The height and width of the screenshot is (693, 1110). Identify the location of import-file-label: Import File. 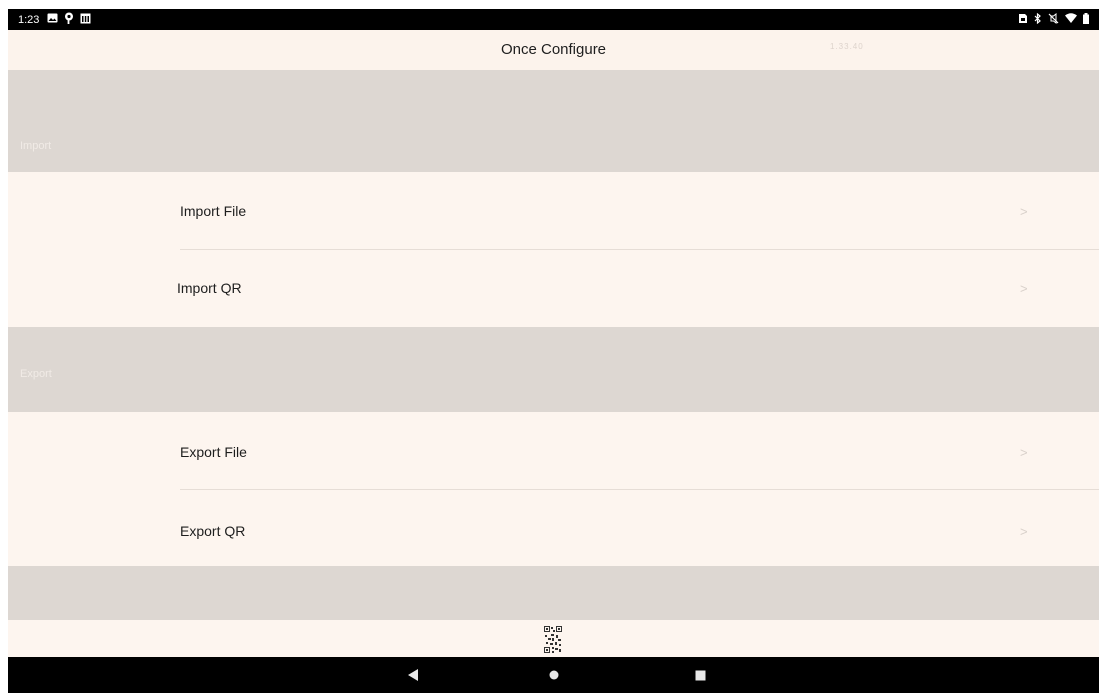
(213, 211).